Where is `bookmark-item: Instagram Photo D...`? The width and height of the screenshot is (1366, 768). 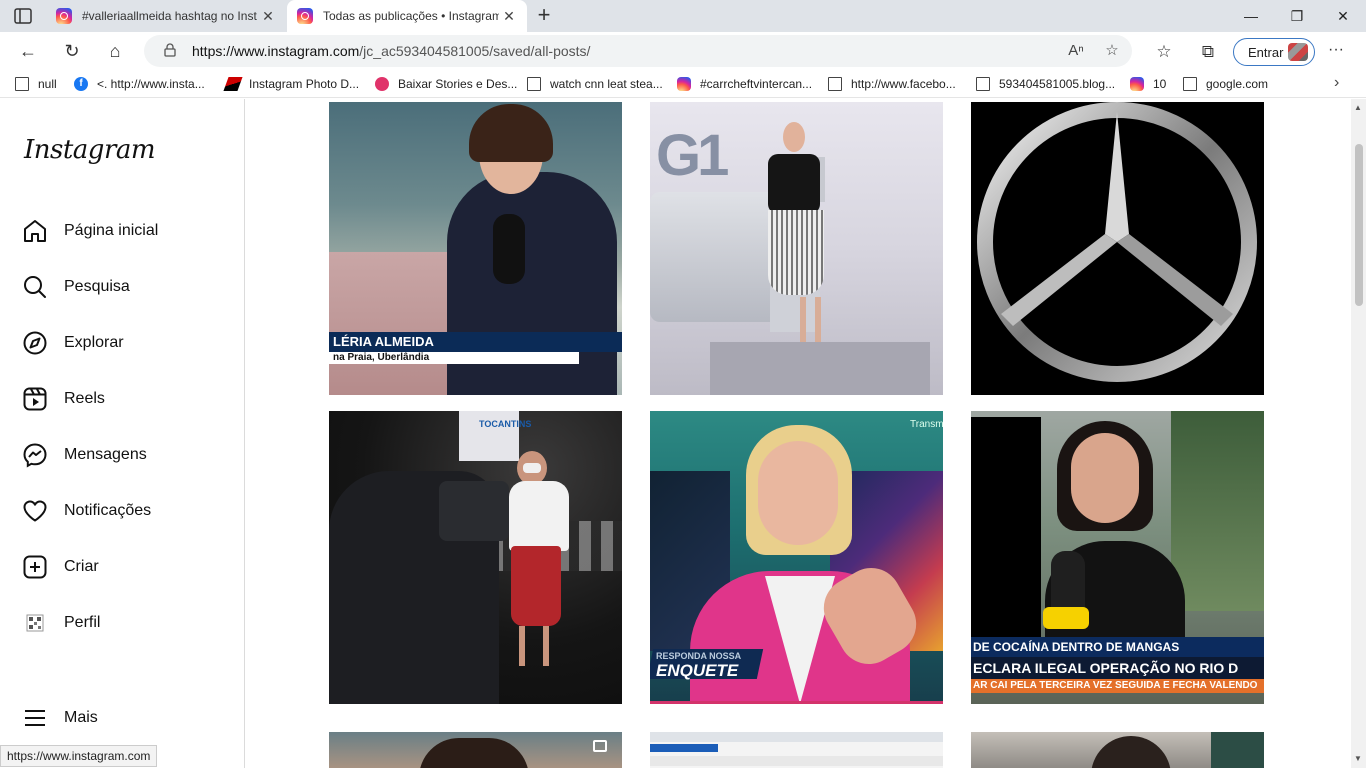 bookmark-item: Instagram Photo D... is located at coordinates (291, 84).